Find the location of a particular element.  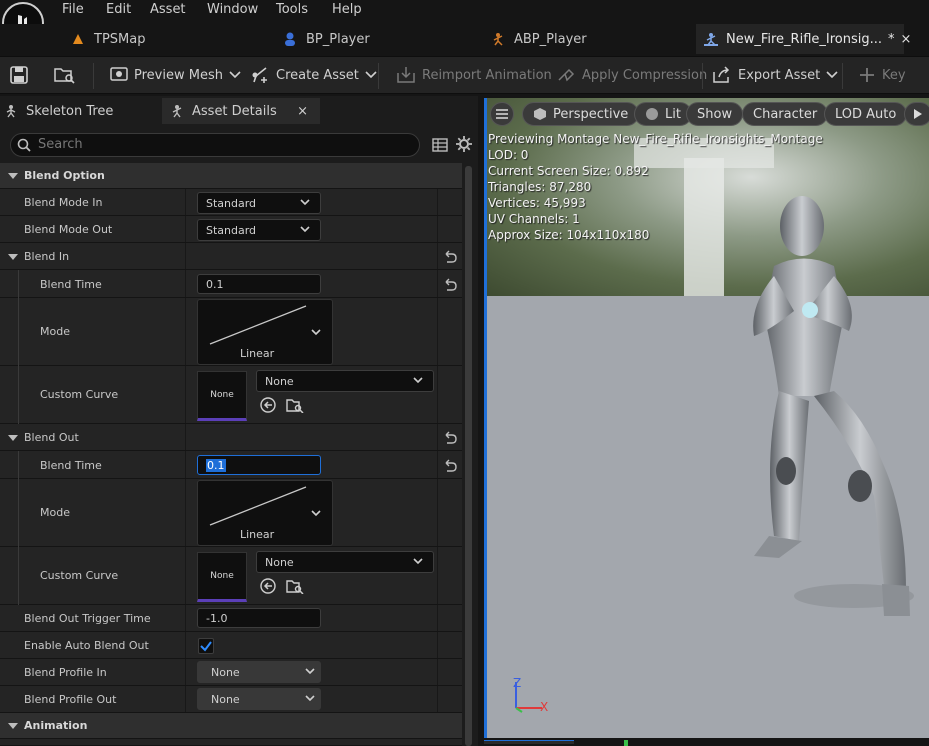

menu-edit: Edit is located at coordinates (118, 9).